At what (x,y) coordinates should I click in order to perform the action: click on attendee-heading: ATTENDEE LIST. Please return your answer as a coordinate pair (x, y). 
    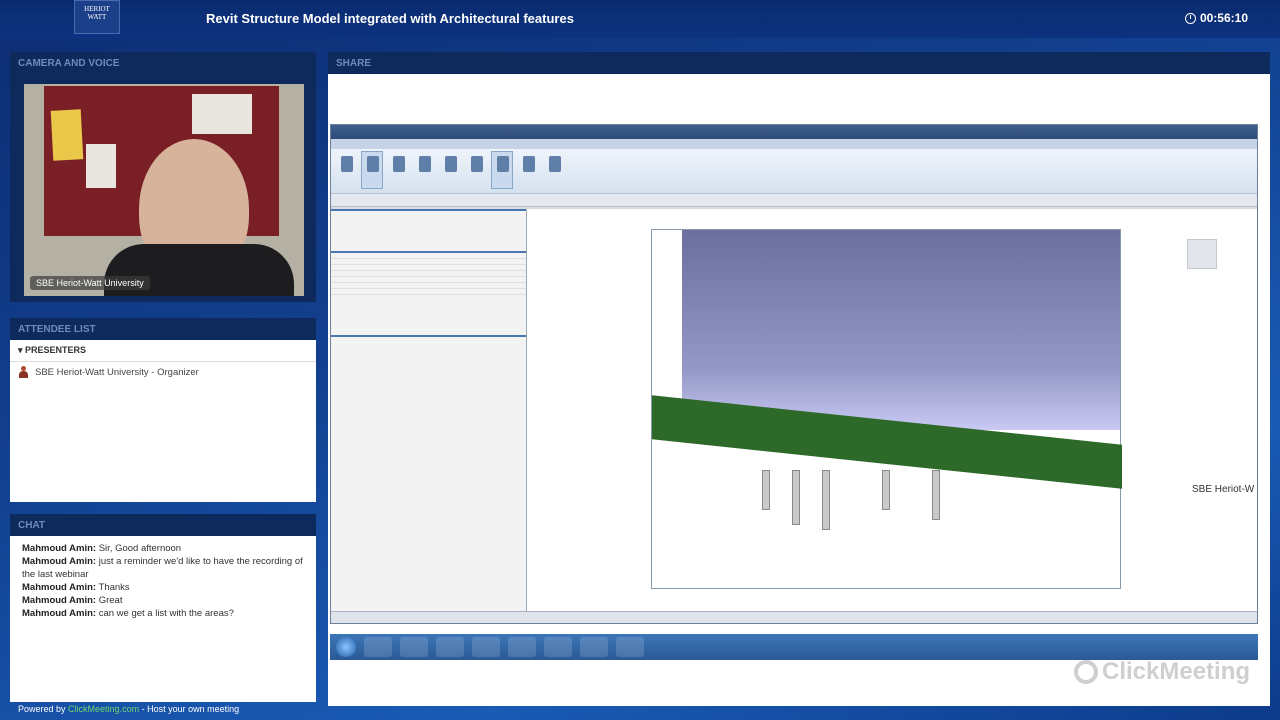
    Looking at the image, I should click on (163, 329).